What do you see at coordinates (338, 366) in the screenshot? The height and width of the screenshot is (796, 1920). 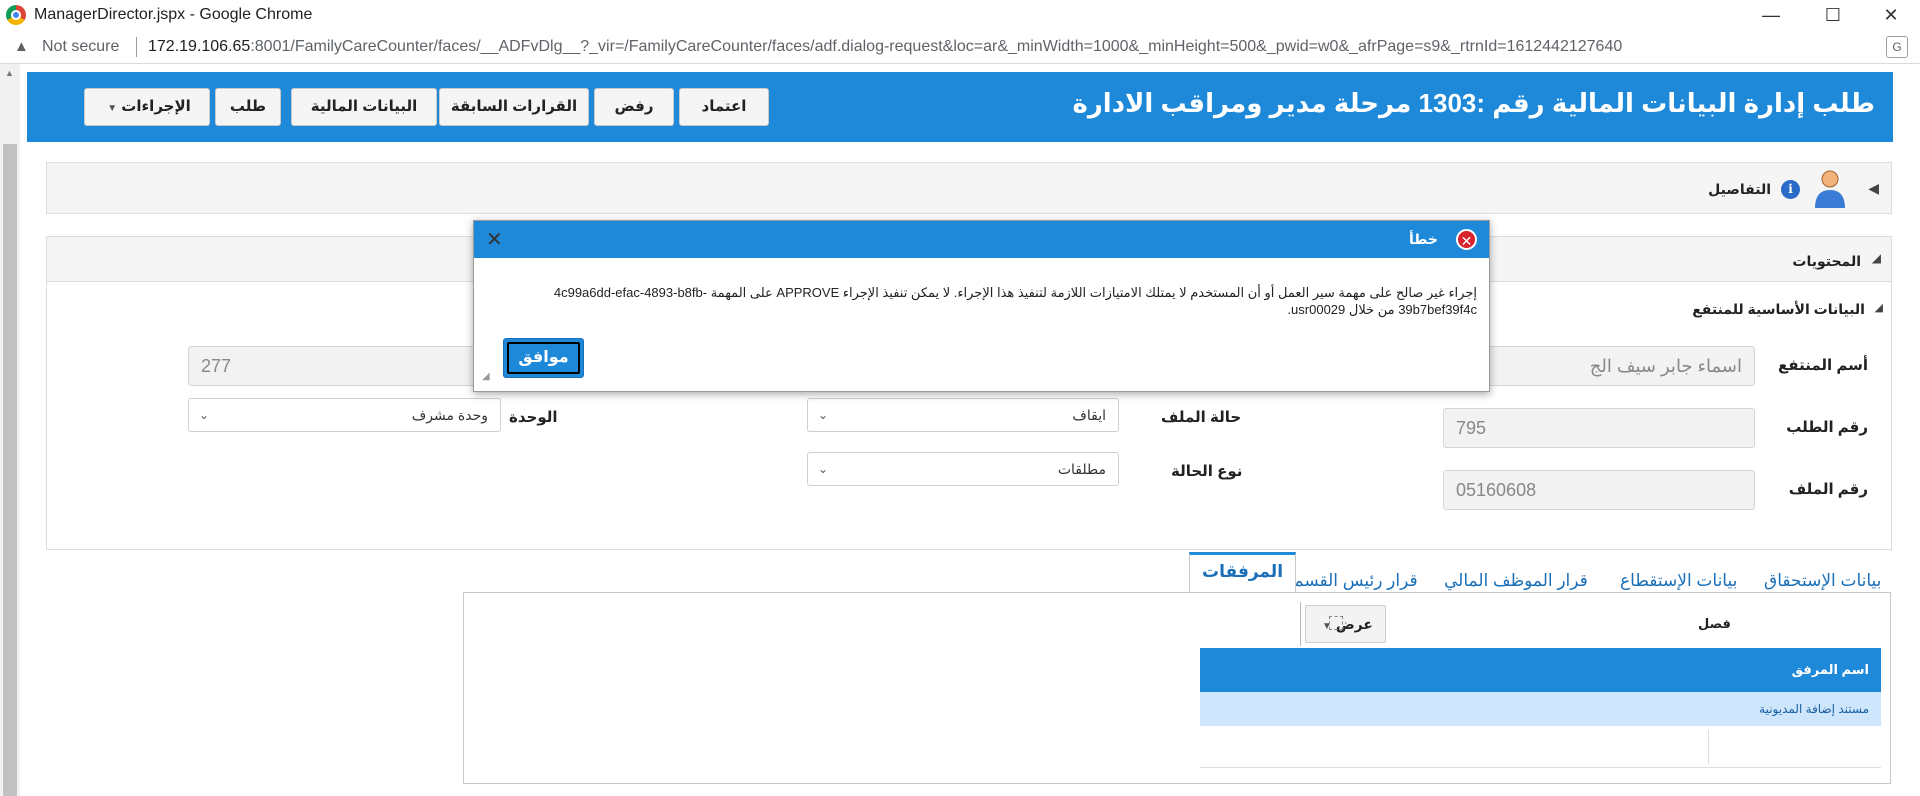 I see `top-left-field: 277` at bounding box center [338, 366].